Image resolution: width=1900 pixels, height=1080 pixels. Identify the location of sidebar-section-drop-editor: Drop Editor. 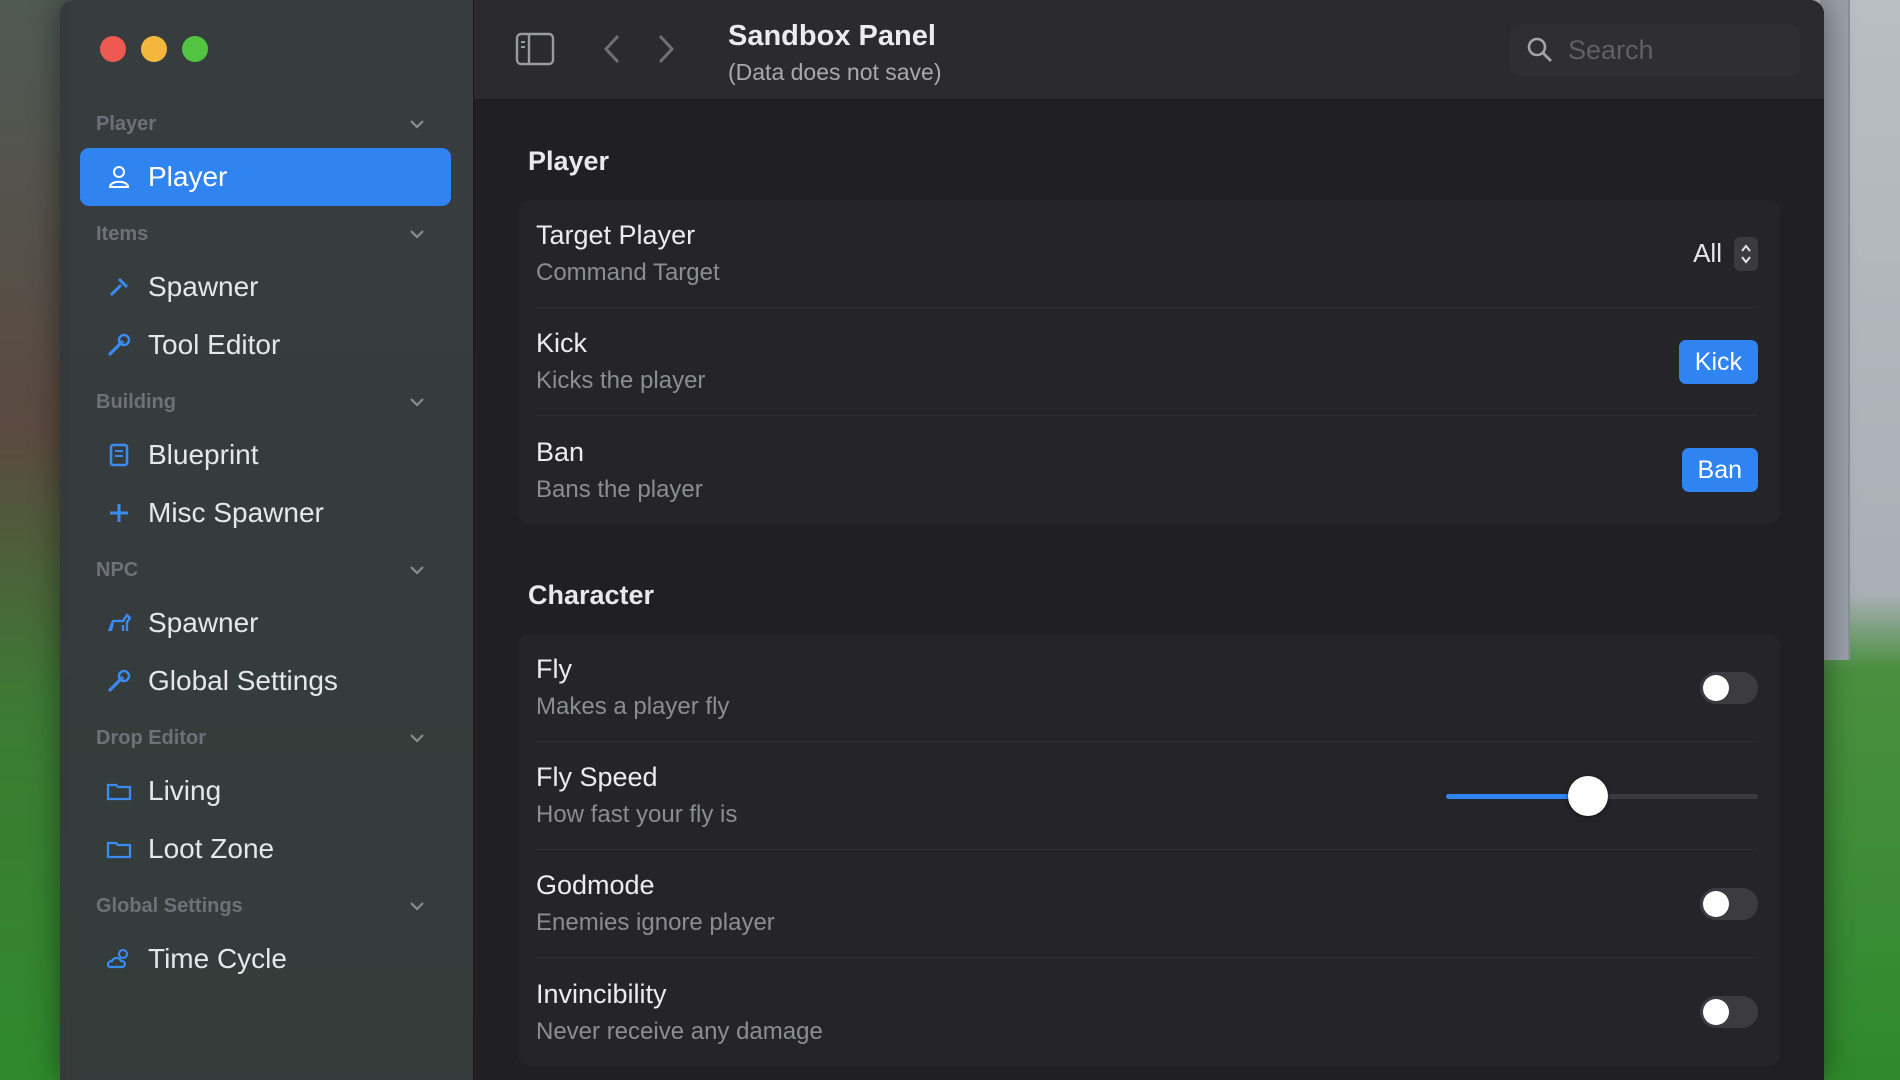
(266, 738).